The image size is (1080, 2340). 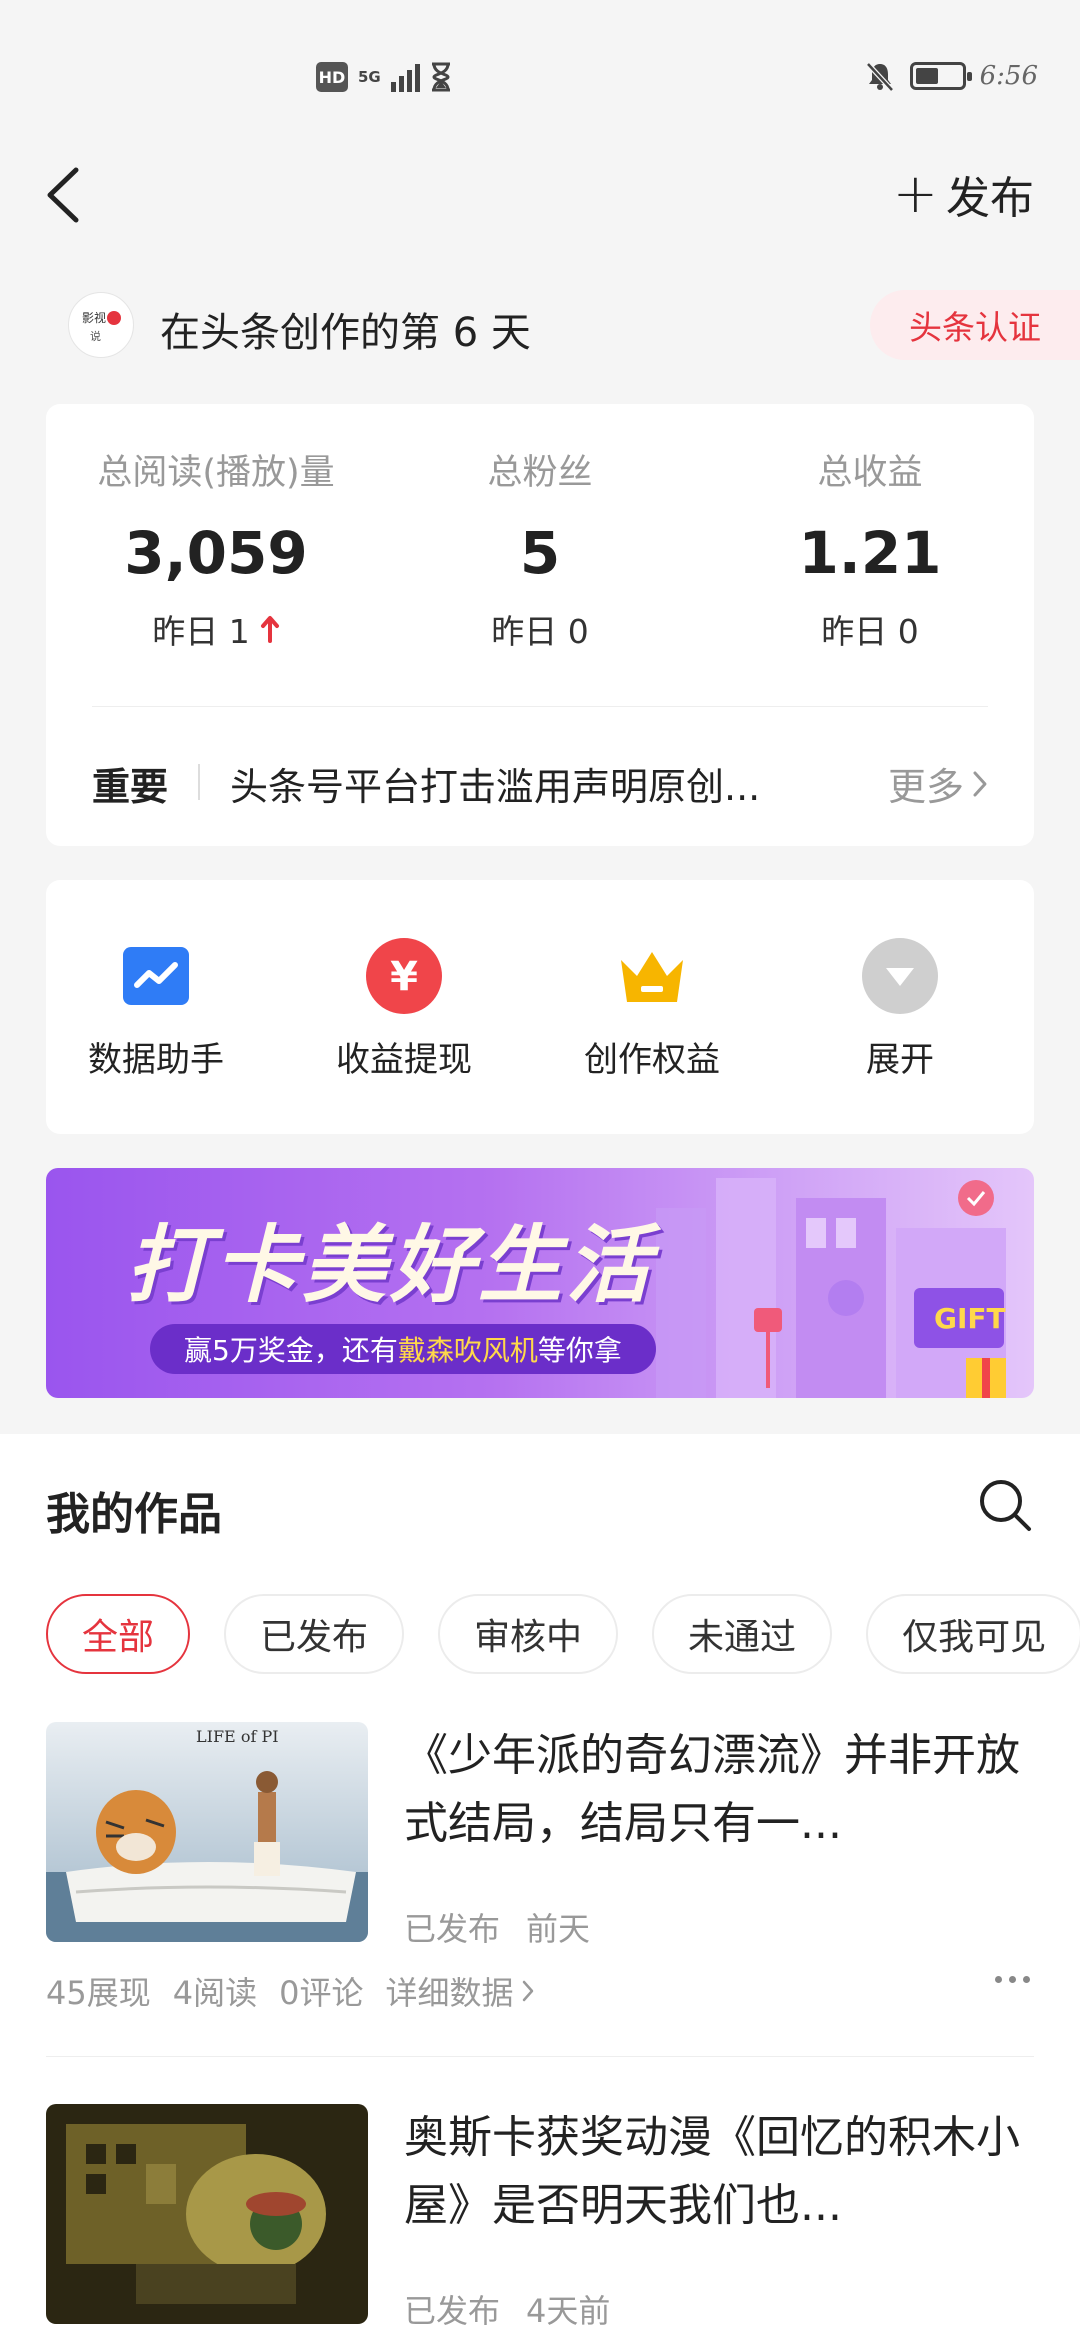 I want to click on work-meta: 已发布 4天前, so click(x=507, y=2309).